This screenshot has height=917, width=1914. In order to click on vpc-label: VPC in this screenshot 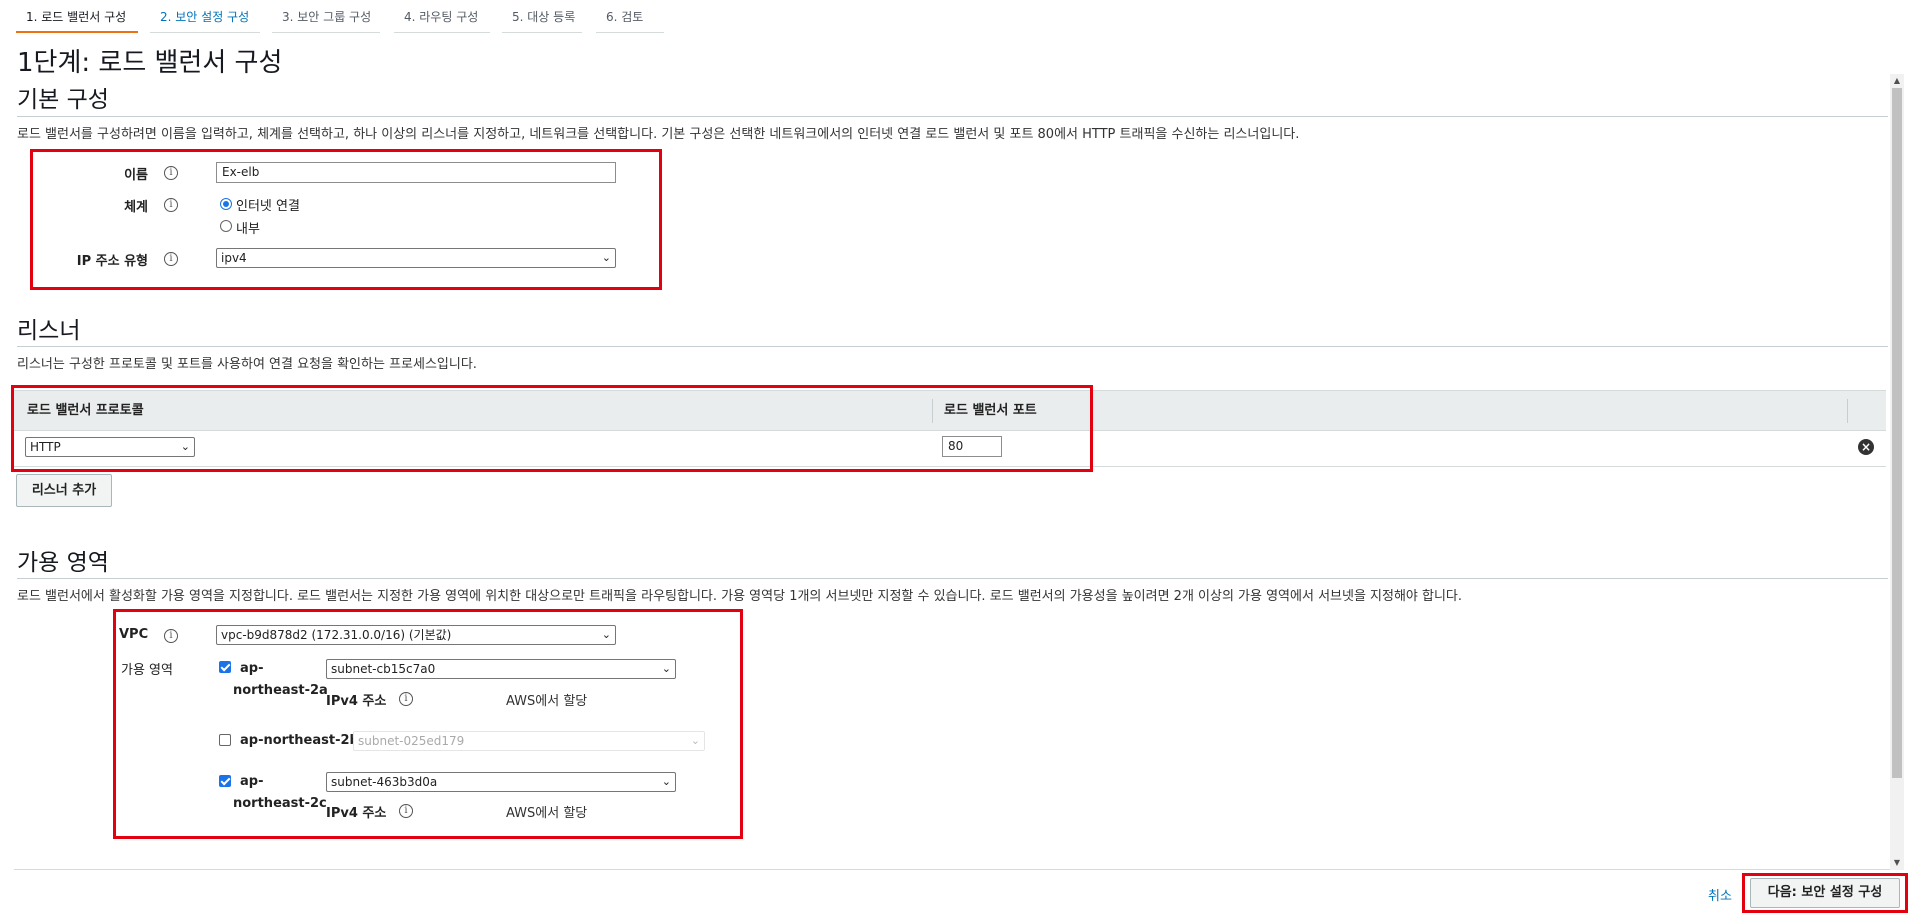, I will do `click(134, 634)`.